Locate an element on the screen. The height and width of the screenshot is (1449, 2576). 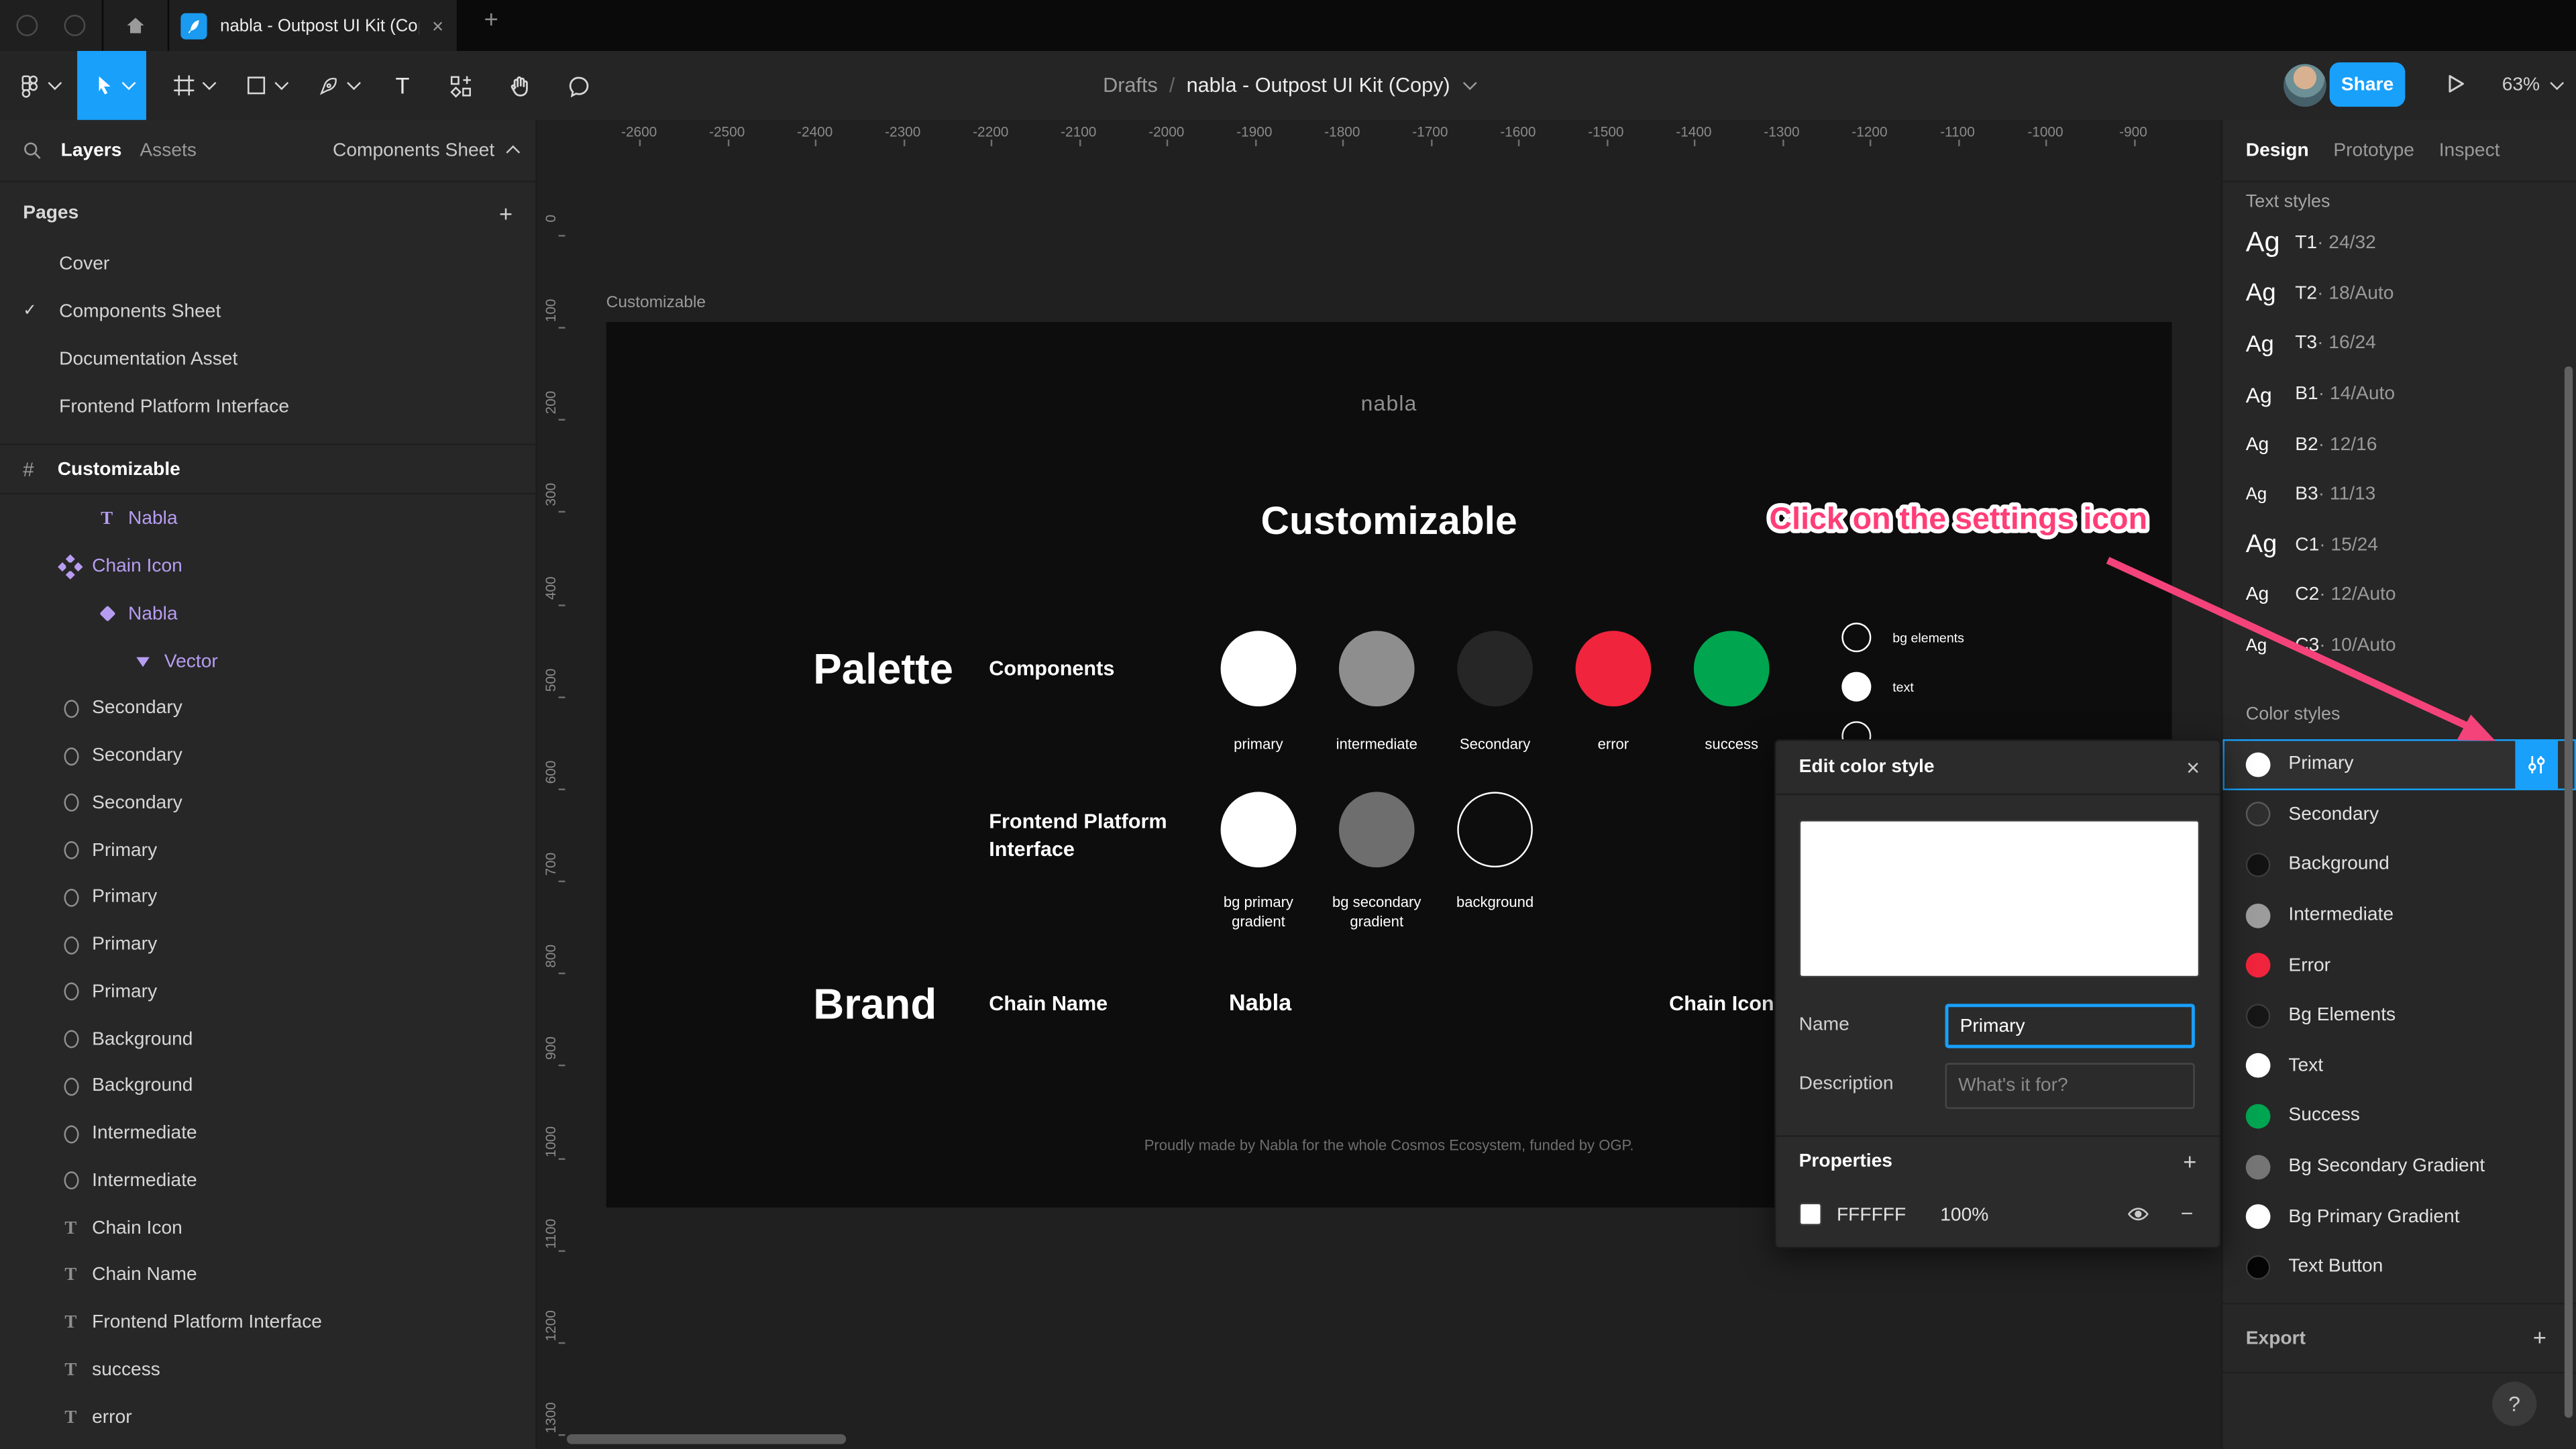
property-opacity-value: 100% is located at coordinates (1964, 1216).